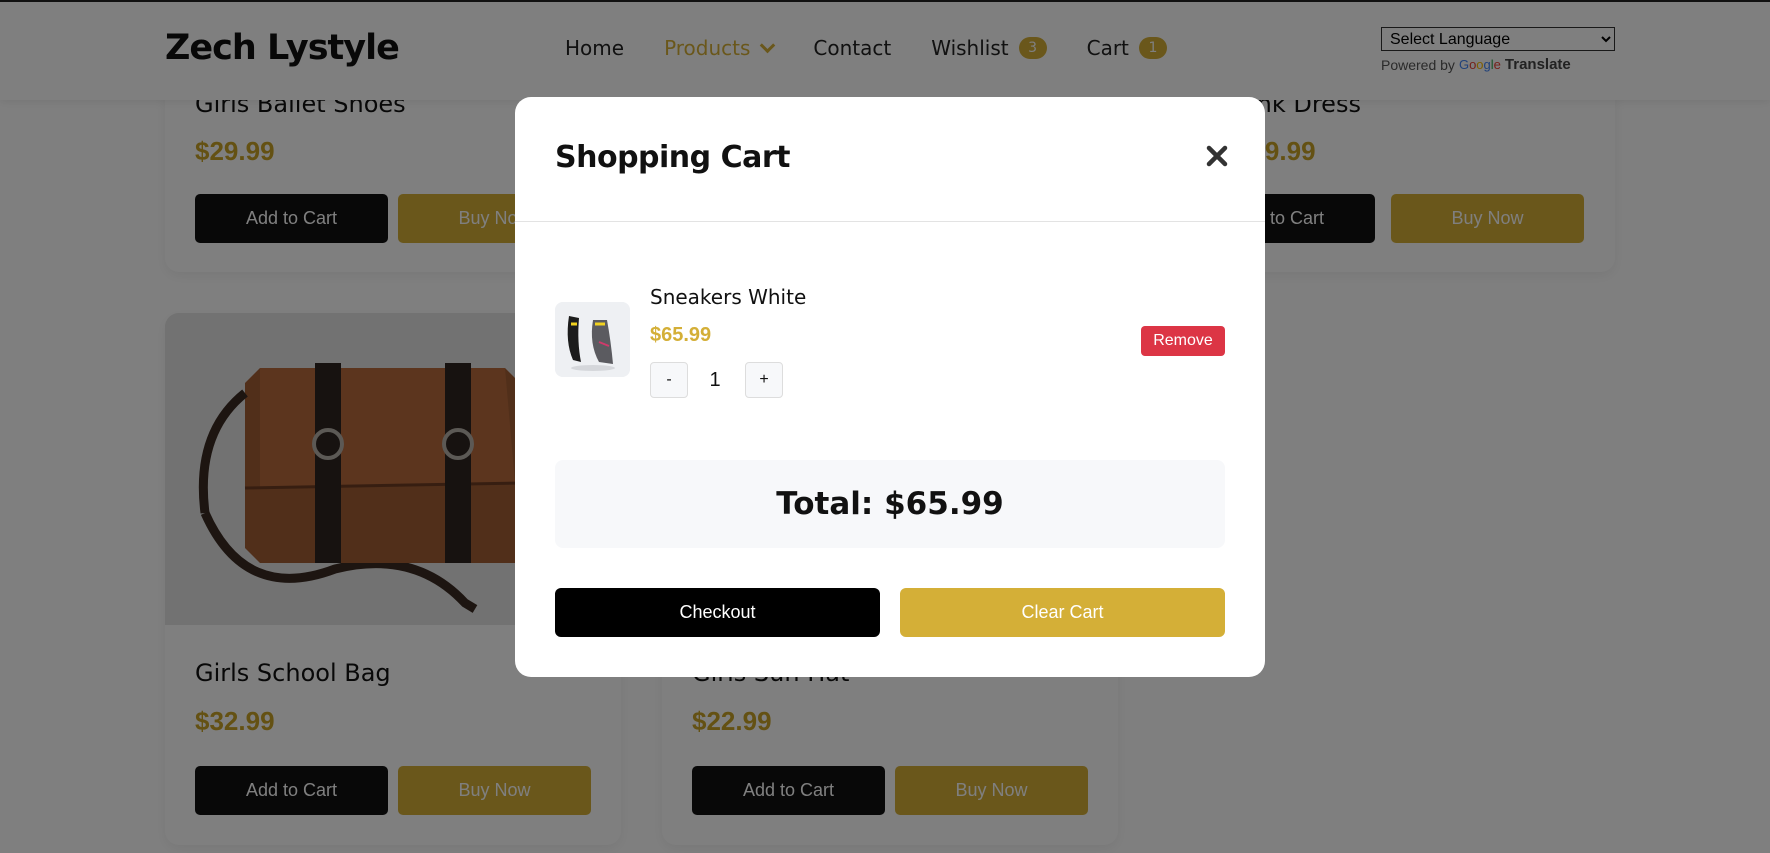  What do you see at coordinates (715, 380) in the screenshot?
I see `quantity-value: 1` at bounding box center [715, 380].